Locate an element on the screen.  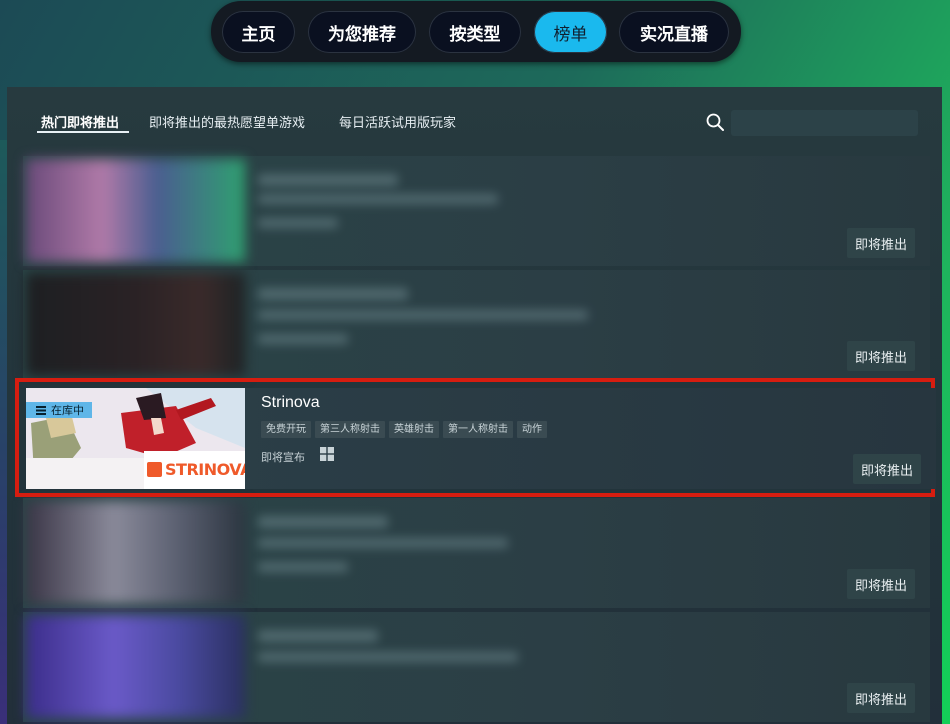
top-navigation-bar: 主页 为您推荐 按类型 榜单 实况直播 is located at coordinates (476, 31).